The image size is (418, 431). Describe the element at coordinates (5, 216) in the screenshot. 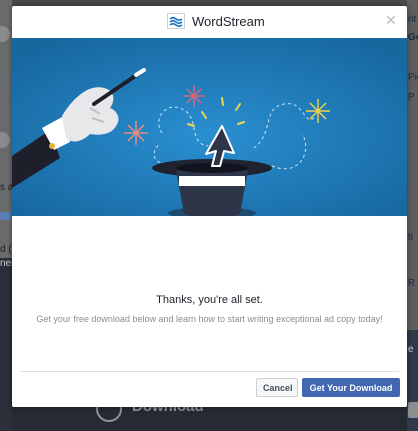

I see `background-logo` at that location.